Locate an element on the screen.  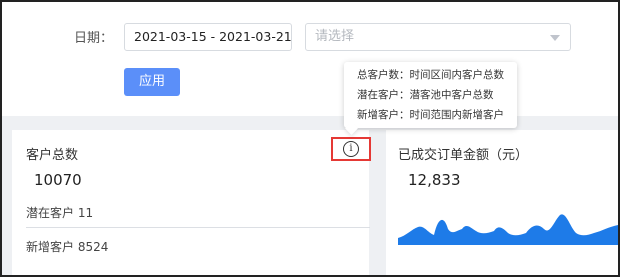
select-placeholder: 请选择 is located at coordinates (335, 36).